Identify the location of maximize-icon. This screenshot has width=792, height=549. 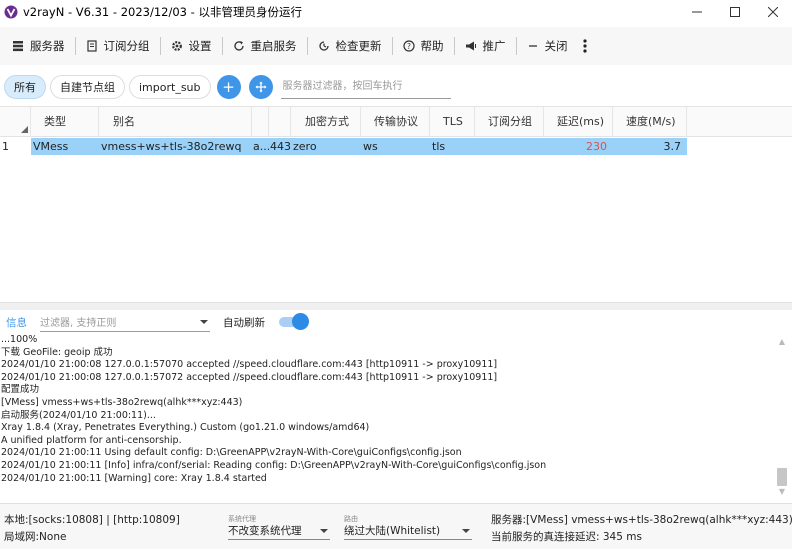
(735, 12).